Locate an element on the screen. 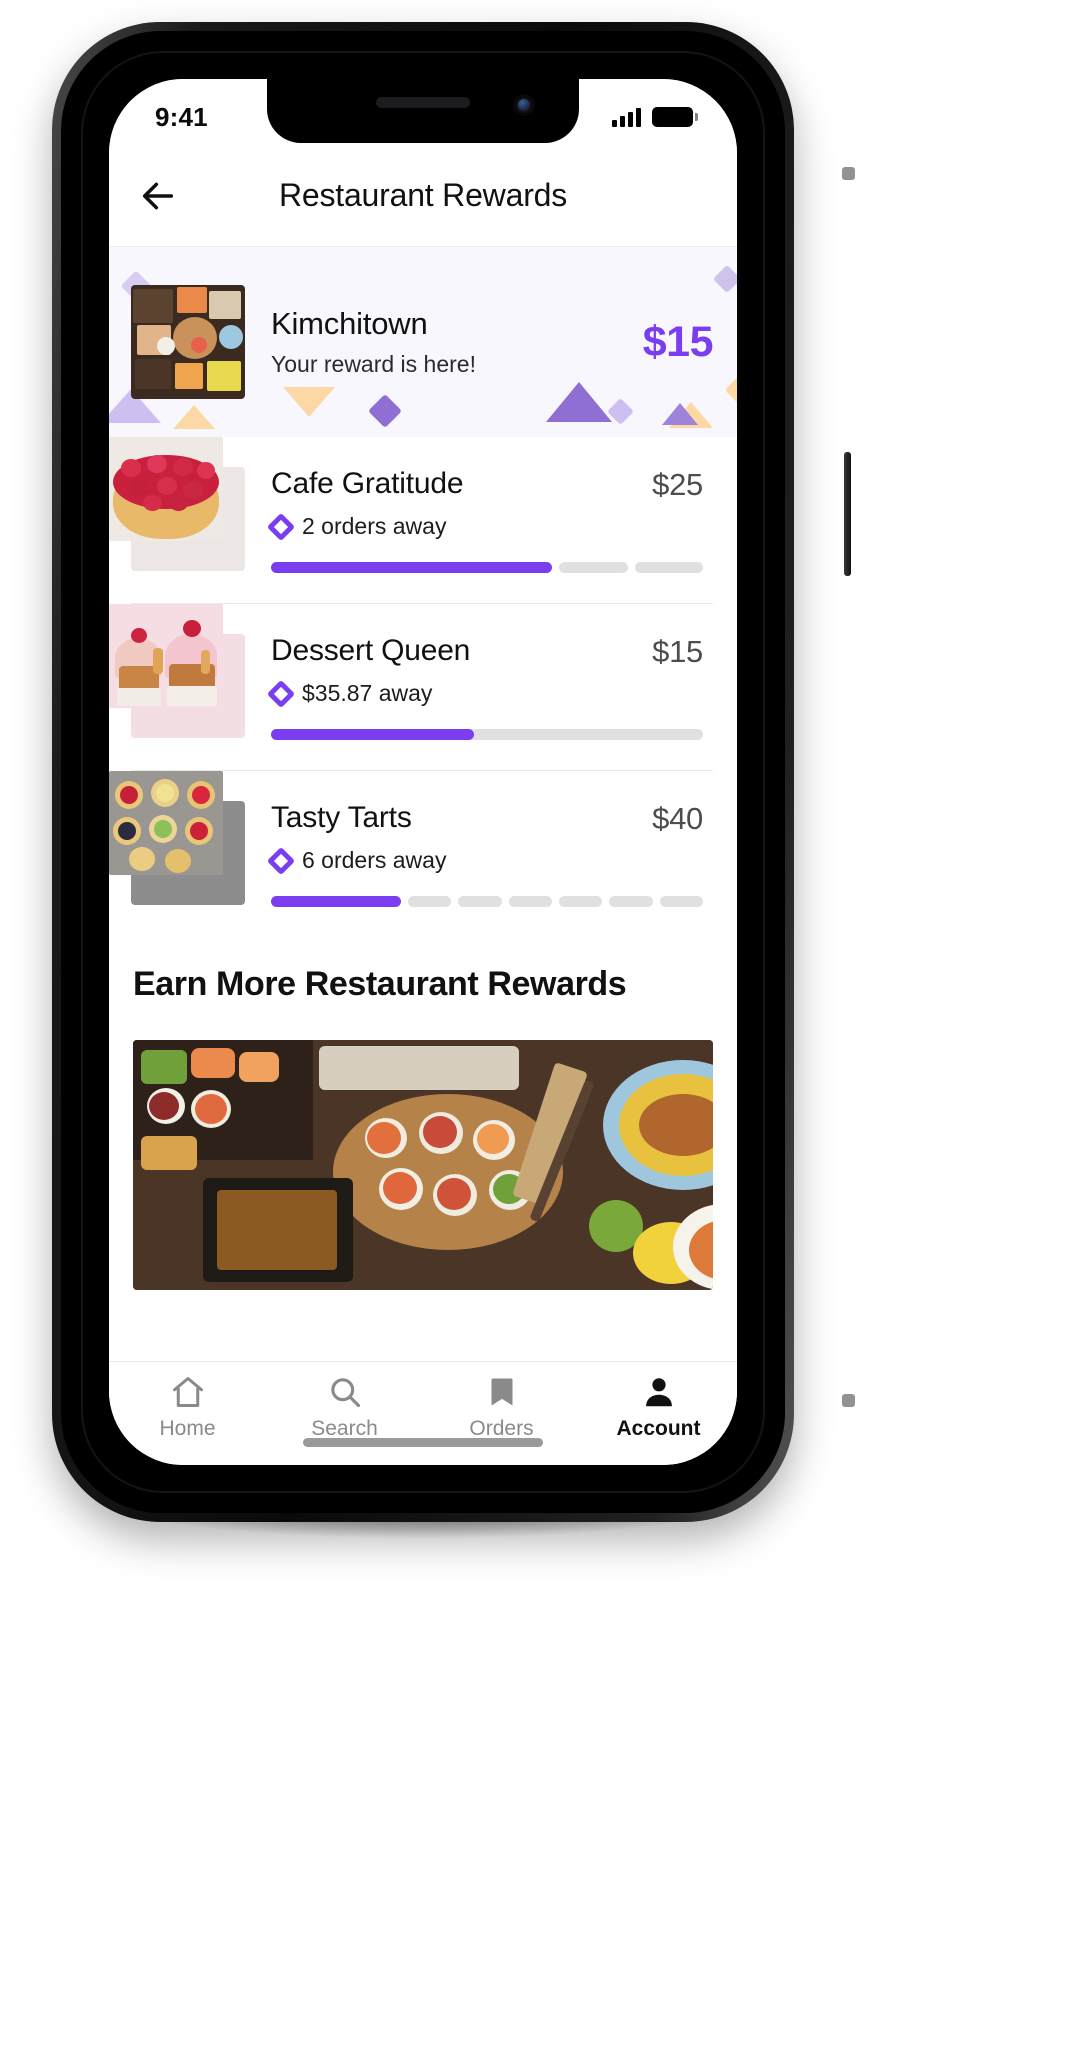  reward-progress-bar is located at coordinates (487, 734).